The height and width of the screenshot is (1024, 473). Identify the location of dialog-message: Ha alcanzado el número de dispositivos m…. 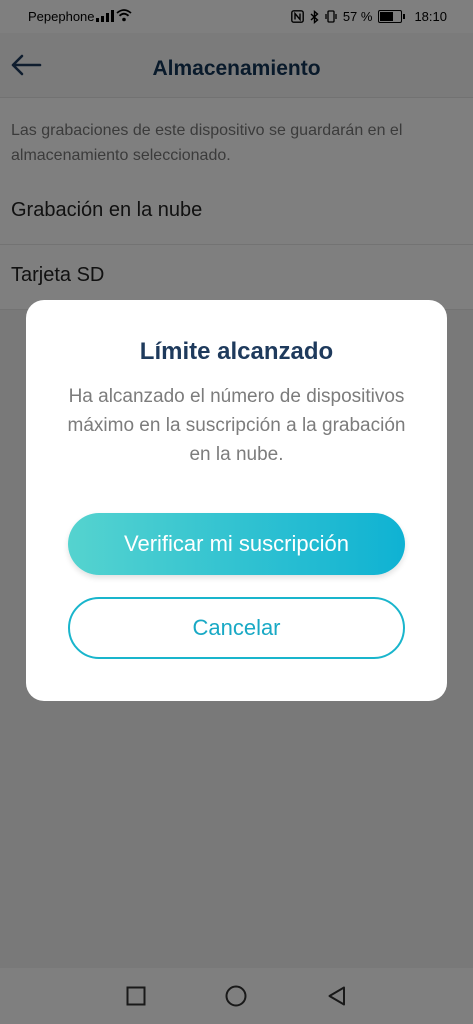
(236, 425).